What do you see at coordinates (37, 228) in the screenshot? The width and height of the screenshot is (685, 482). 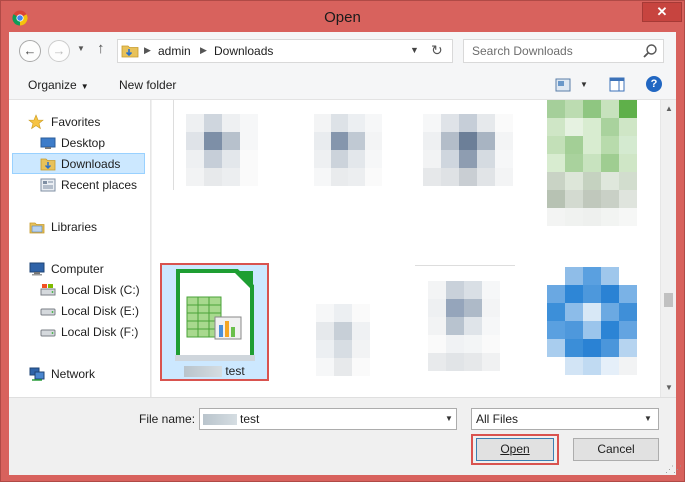 I see `libraries-icon` at bounding box center [37, 228].